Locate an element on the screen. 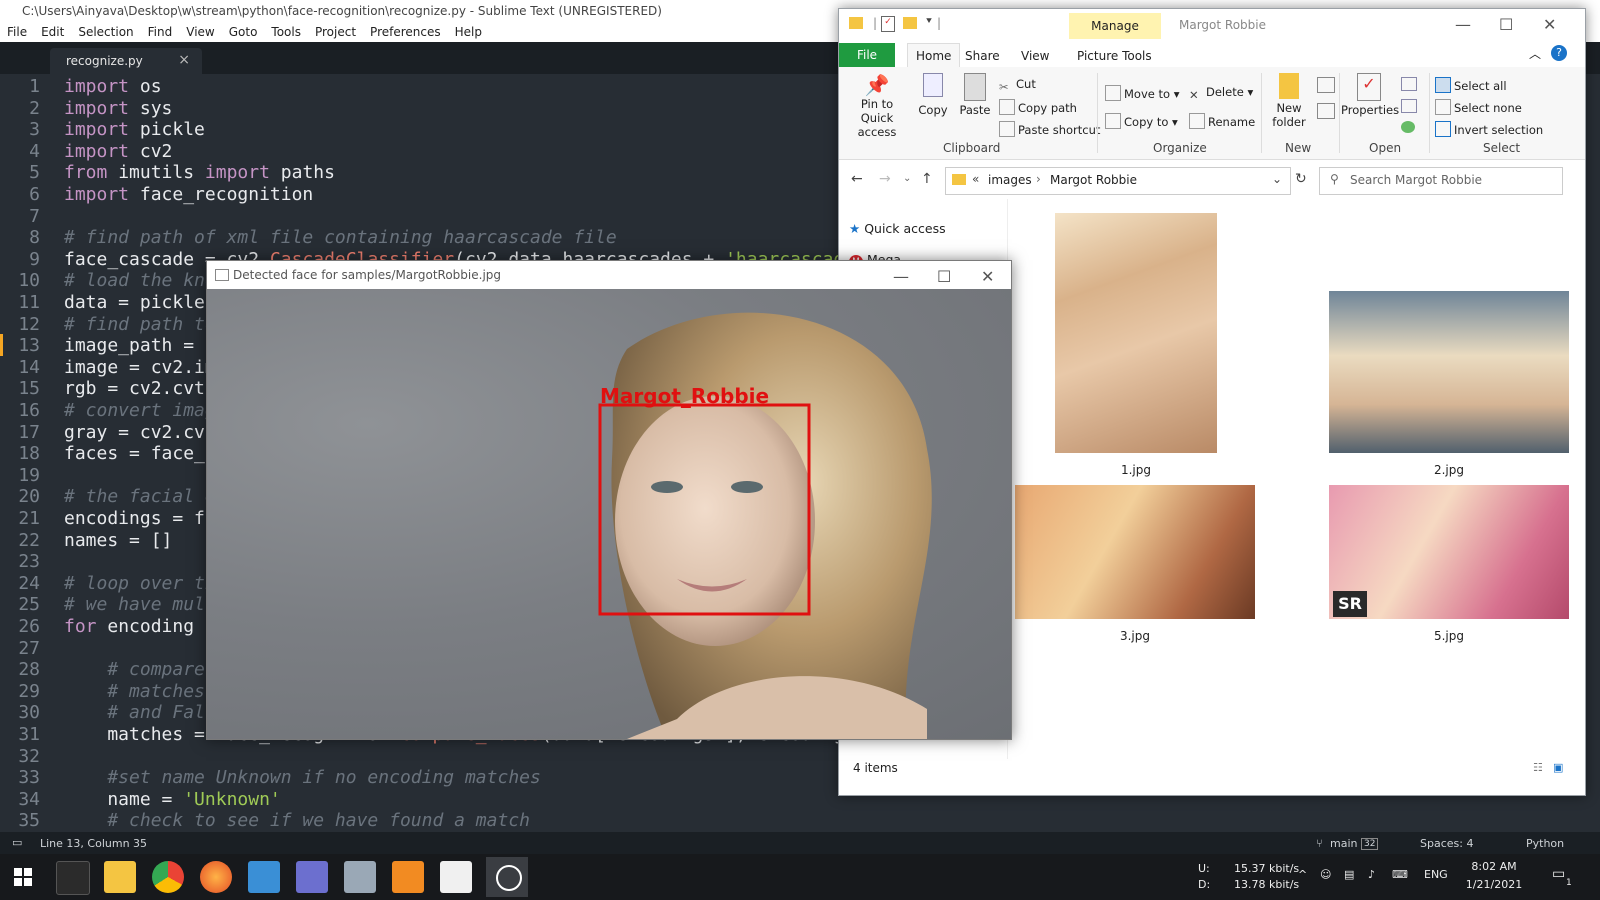 This screenshot has width=1600, height=900. easy-access-icon is located at coordinates (1326, 111).